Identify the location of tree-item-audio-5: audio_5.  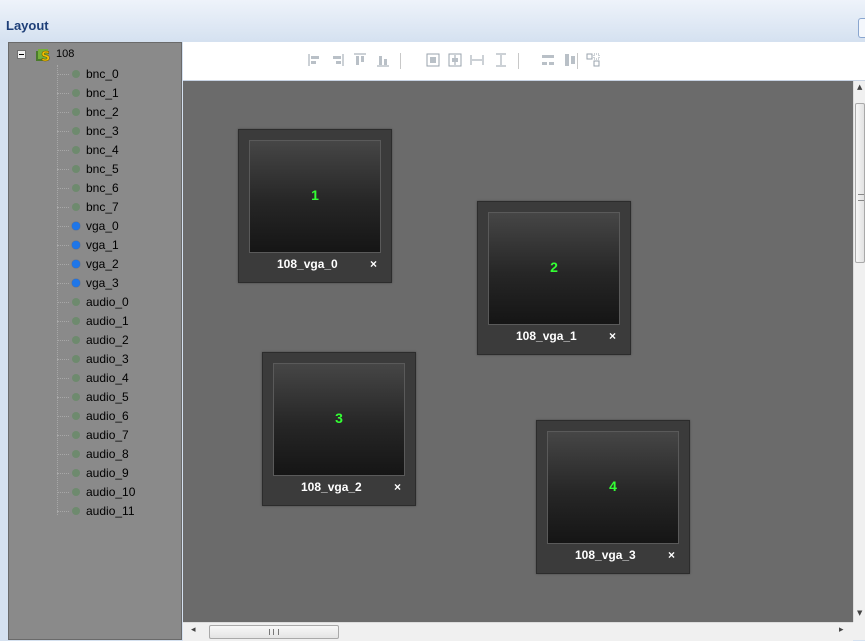
(117, 397).